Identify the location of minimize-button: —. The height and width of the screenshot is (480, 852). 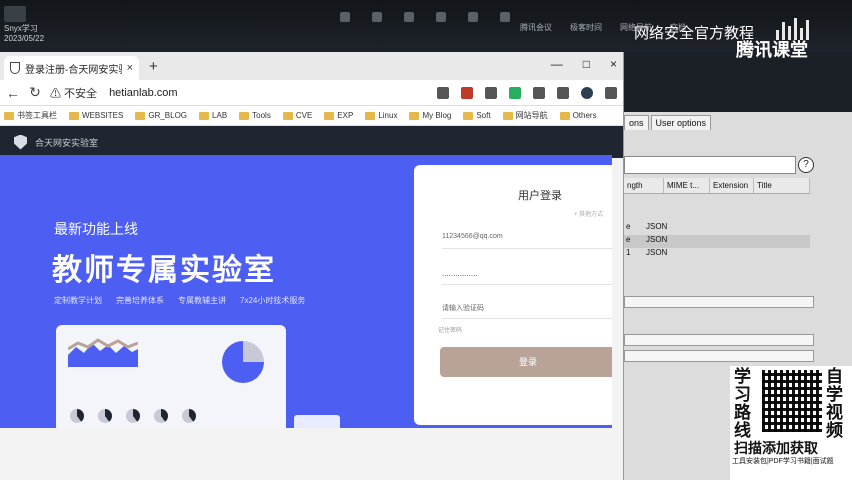
(557, 64).